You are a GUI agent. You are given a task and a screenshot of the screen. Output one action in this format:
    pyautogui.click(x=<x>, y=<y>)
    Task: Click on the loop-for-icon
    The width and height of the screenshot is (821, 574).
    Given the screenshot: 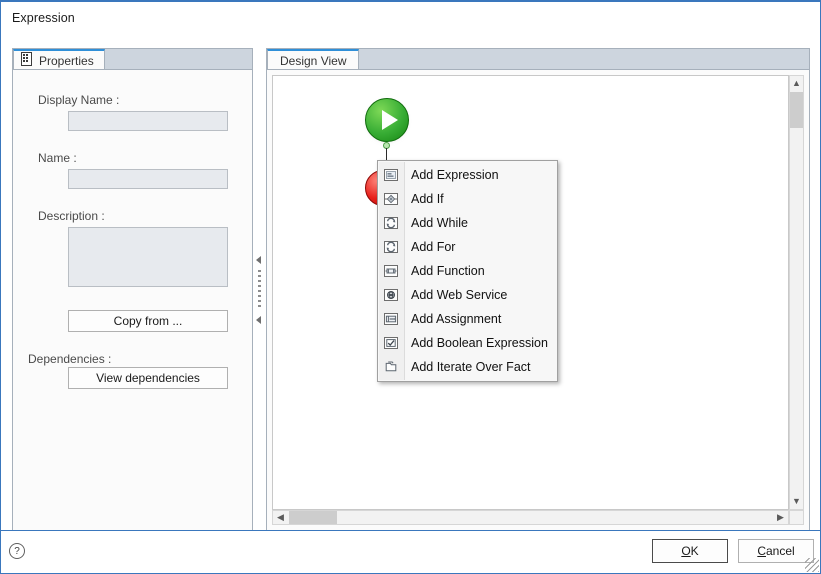 What is the action you would take?
    pyautogui.click(x=391, y=247)
    